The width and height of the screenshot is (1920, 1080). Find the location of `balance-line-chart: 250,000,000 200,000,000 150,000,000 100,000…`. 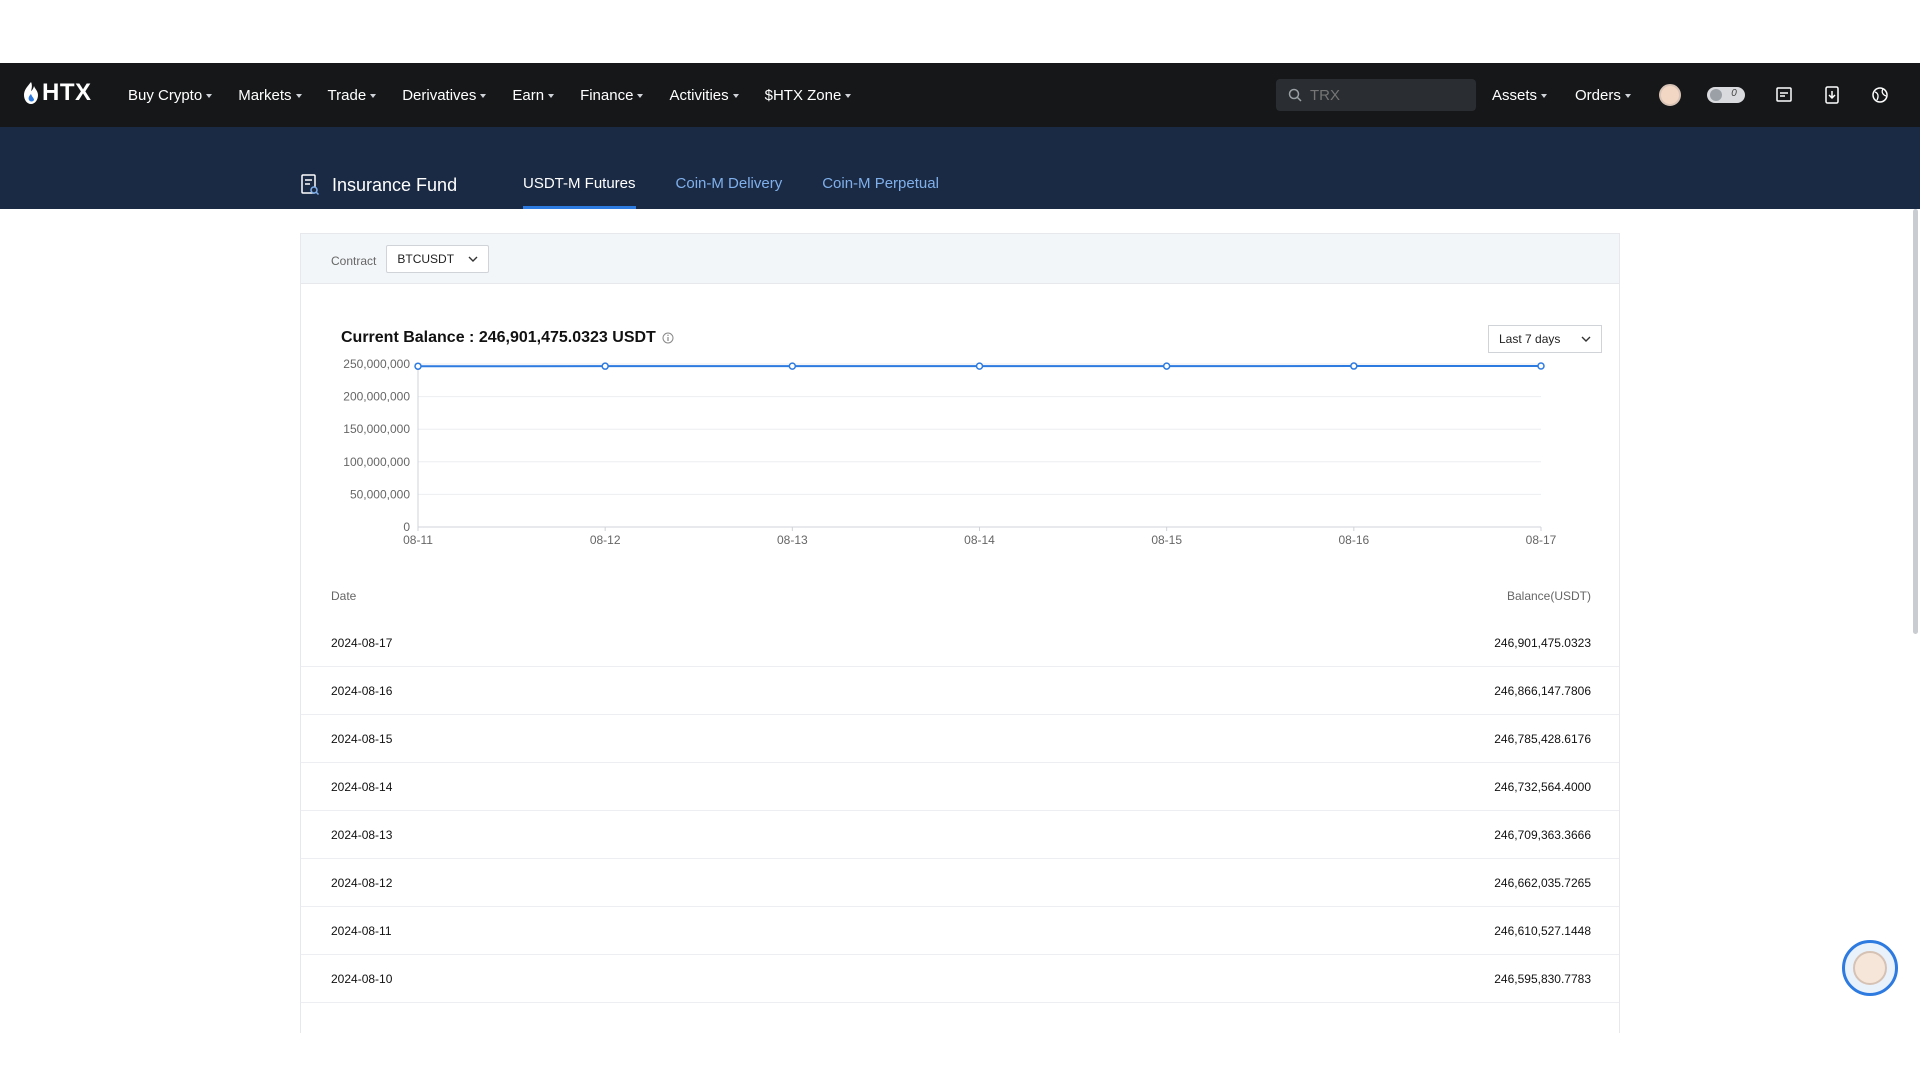

balance-line-chart: 250,000,000 200,000,000 150,000,000 100,000… is located at coordinates (949, 452).